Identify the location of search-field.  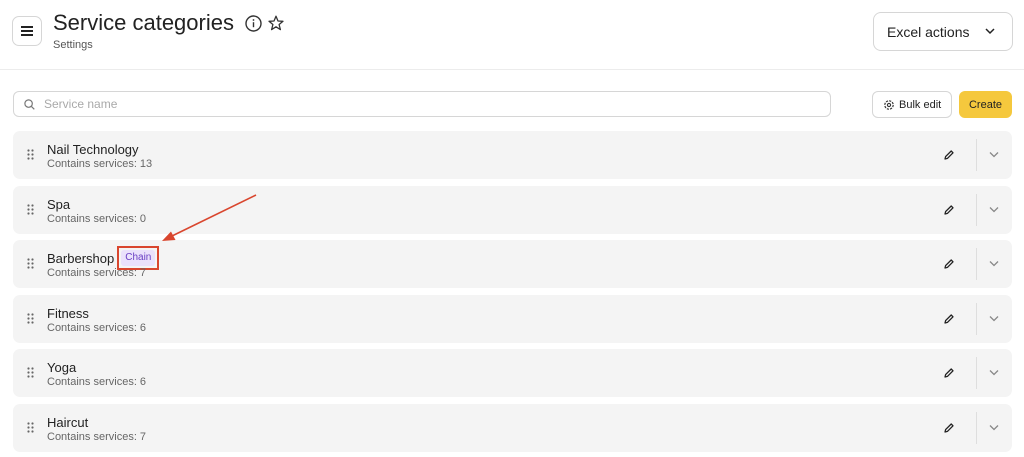
(422, 104).